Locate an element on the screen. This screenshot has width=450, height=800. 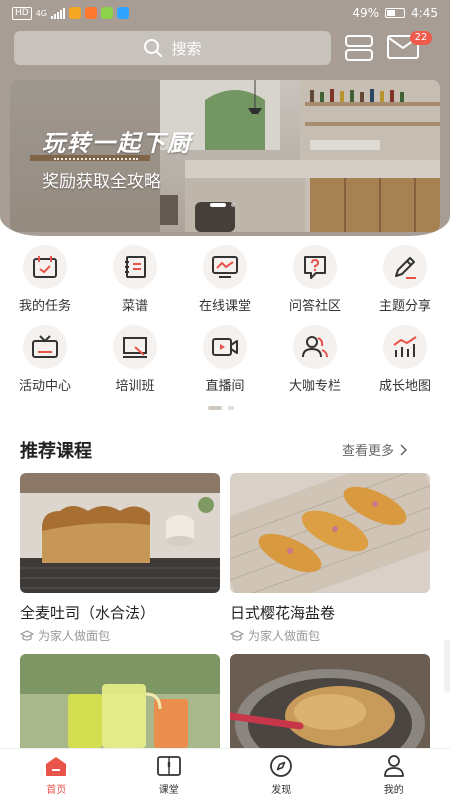
scan-icon is located at coordinates (359, 48).